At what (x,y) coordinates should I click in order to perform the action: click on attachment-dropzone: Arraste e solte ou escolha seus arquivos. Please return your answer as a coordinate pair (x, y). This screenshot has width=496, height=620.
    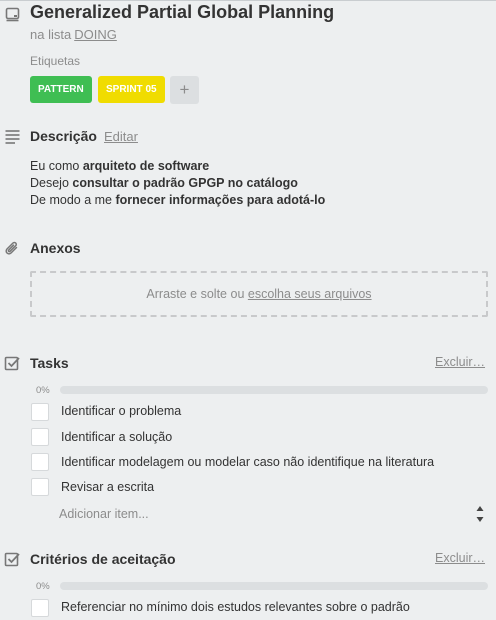
    Looking at the image, I should click on (259, 294).